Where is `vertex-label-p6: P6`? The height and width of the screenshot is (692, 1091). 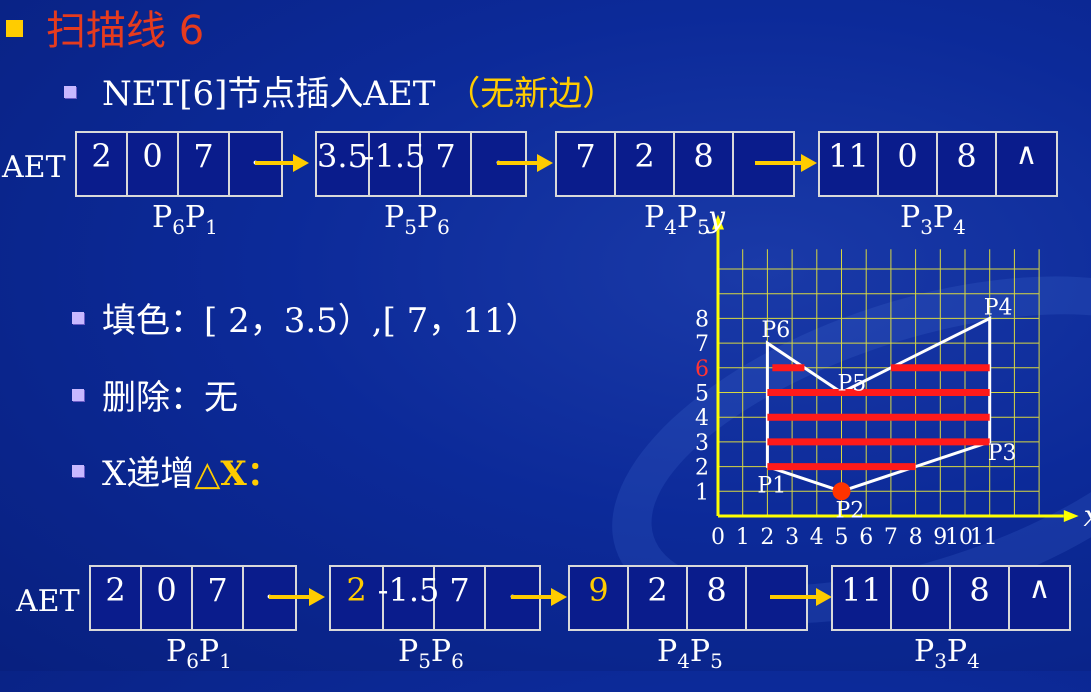 vertex-label-p6: P6 is located at coordinates (775, 330).